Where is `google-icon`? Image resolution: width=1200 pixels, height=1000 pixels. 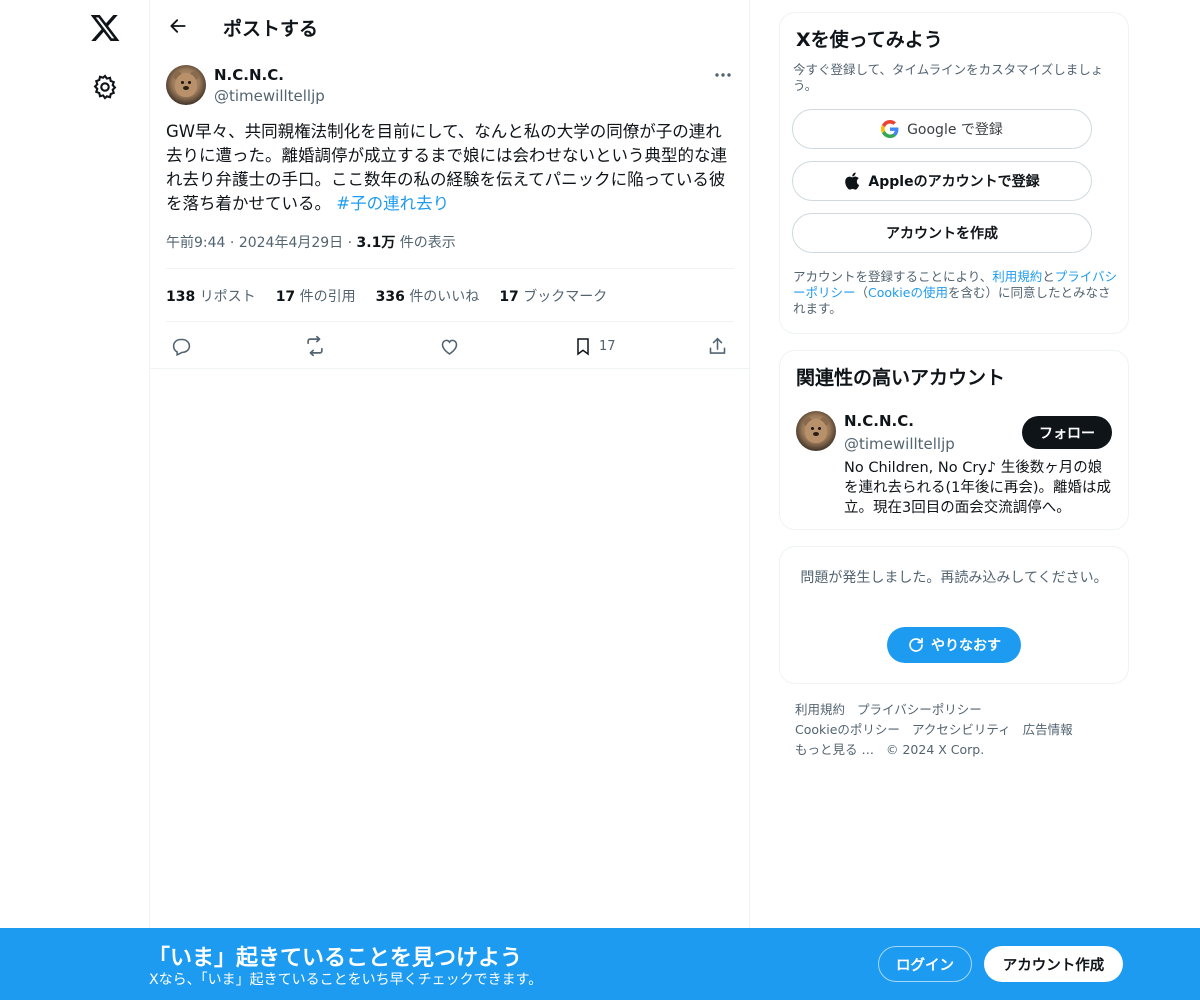
google-icon is located at coordinates (890, 129).